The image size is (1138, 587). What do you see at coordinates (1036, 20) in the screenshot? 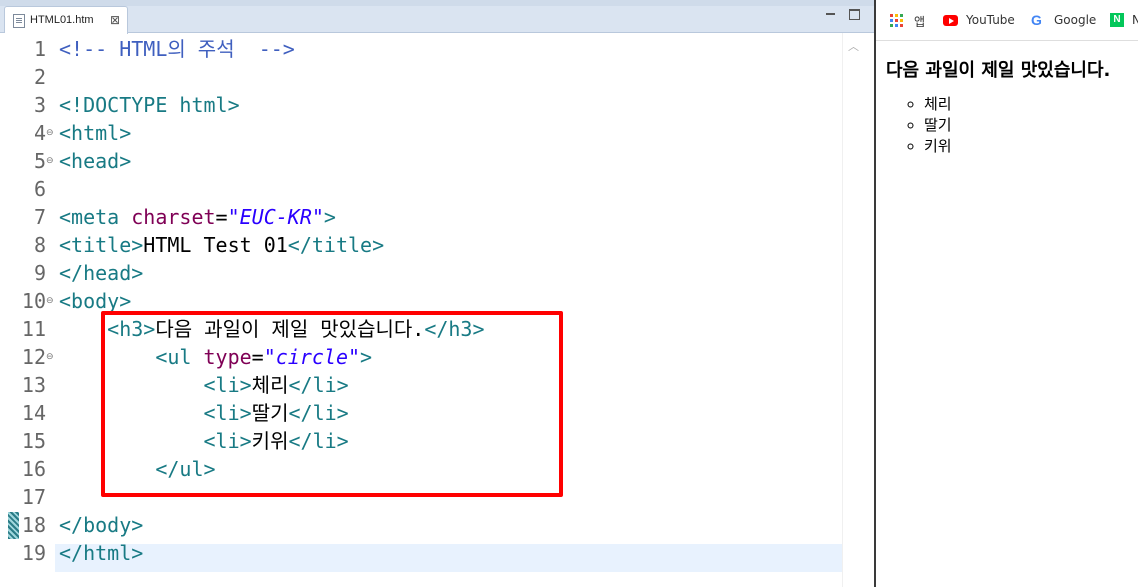
I see `google-icon: G` at bounding box center [1036, 20].